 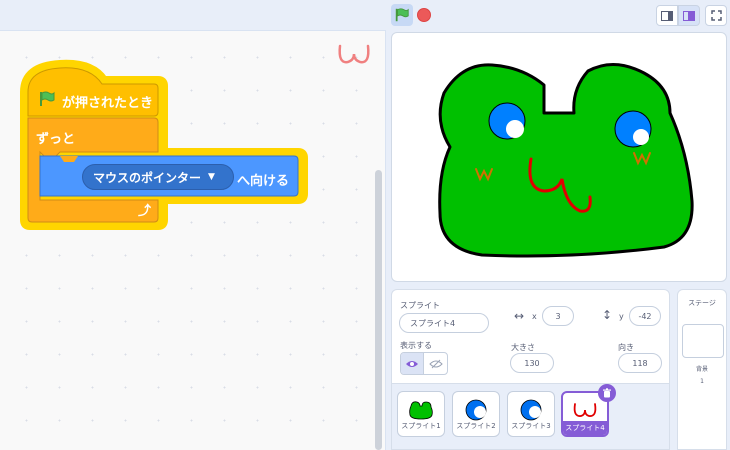 I want to click on size-label: 大きさ, so click(x=523, y=347).